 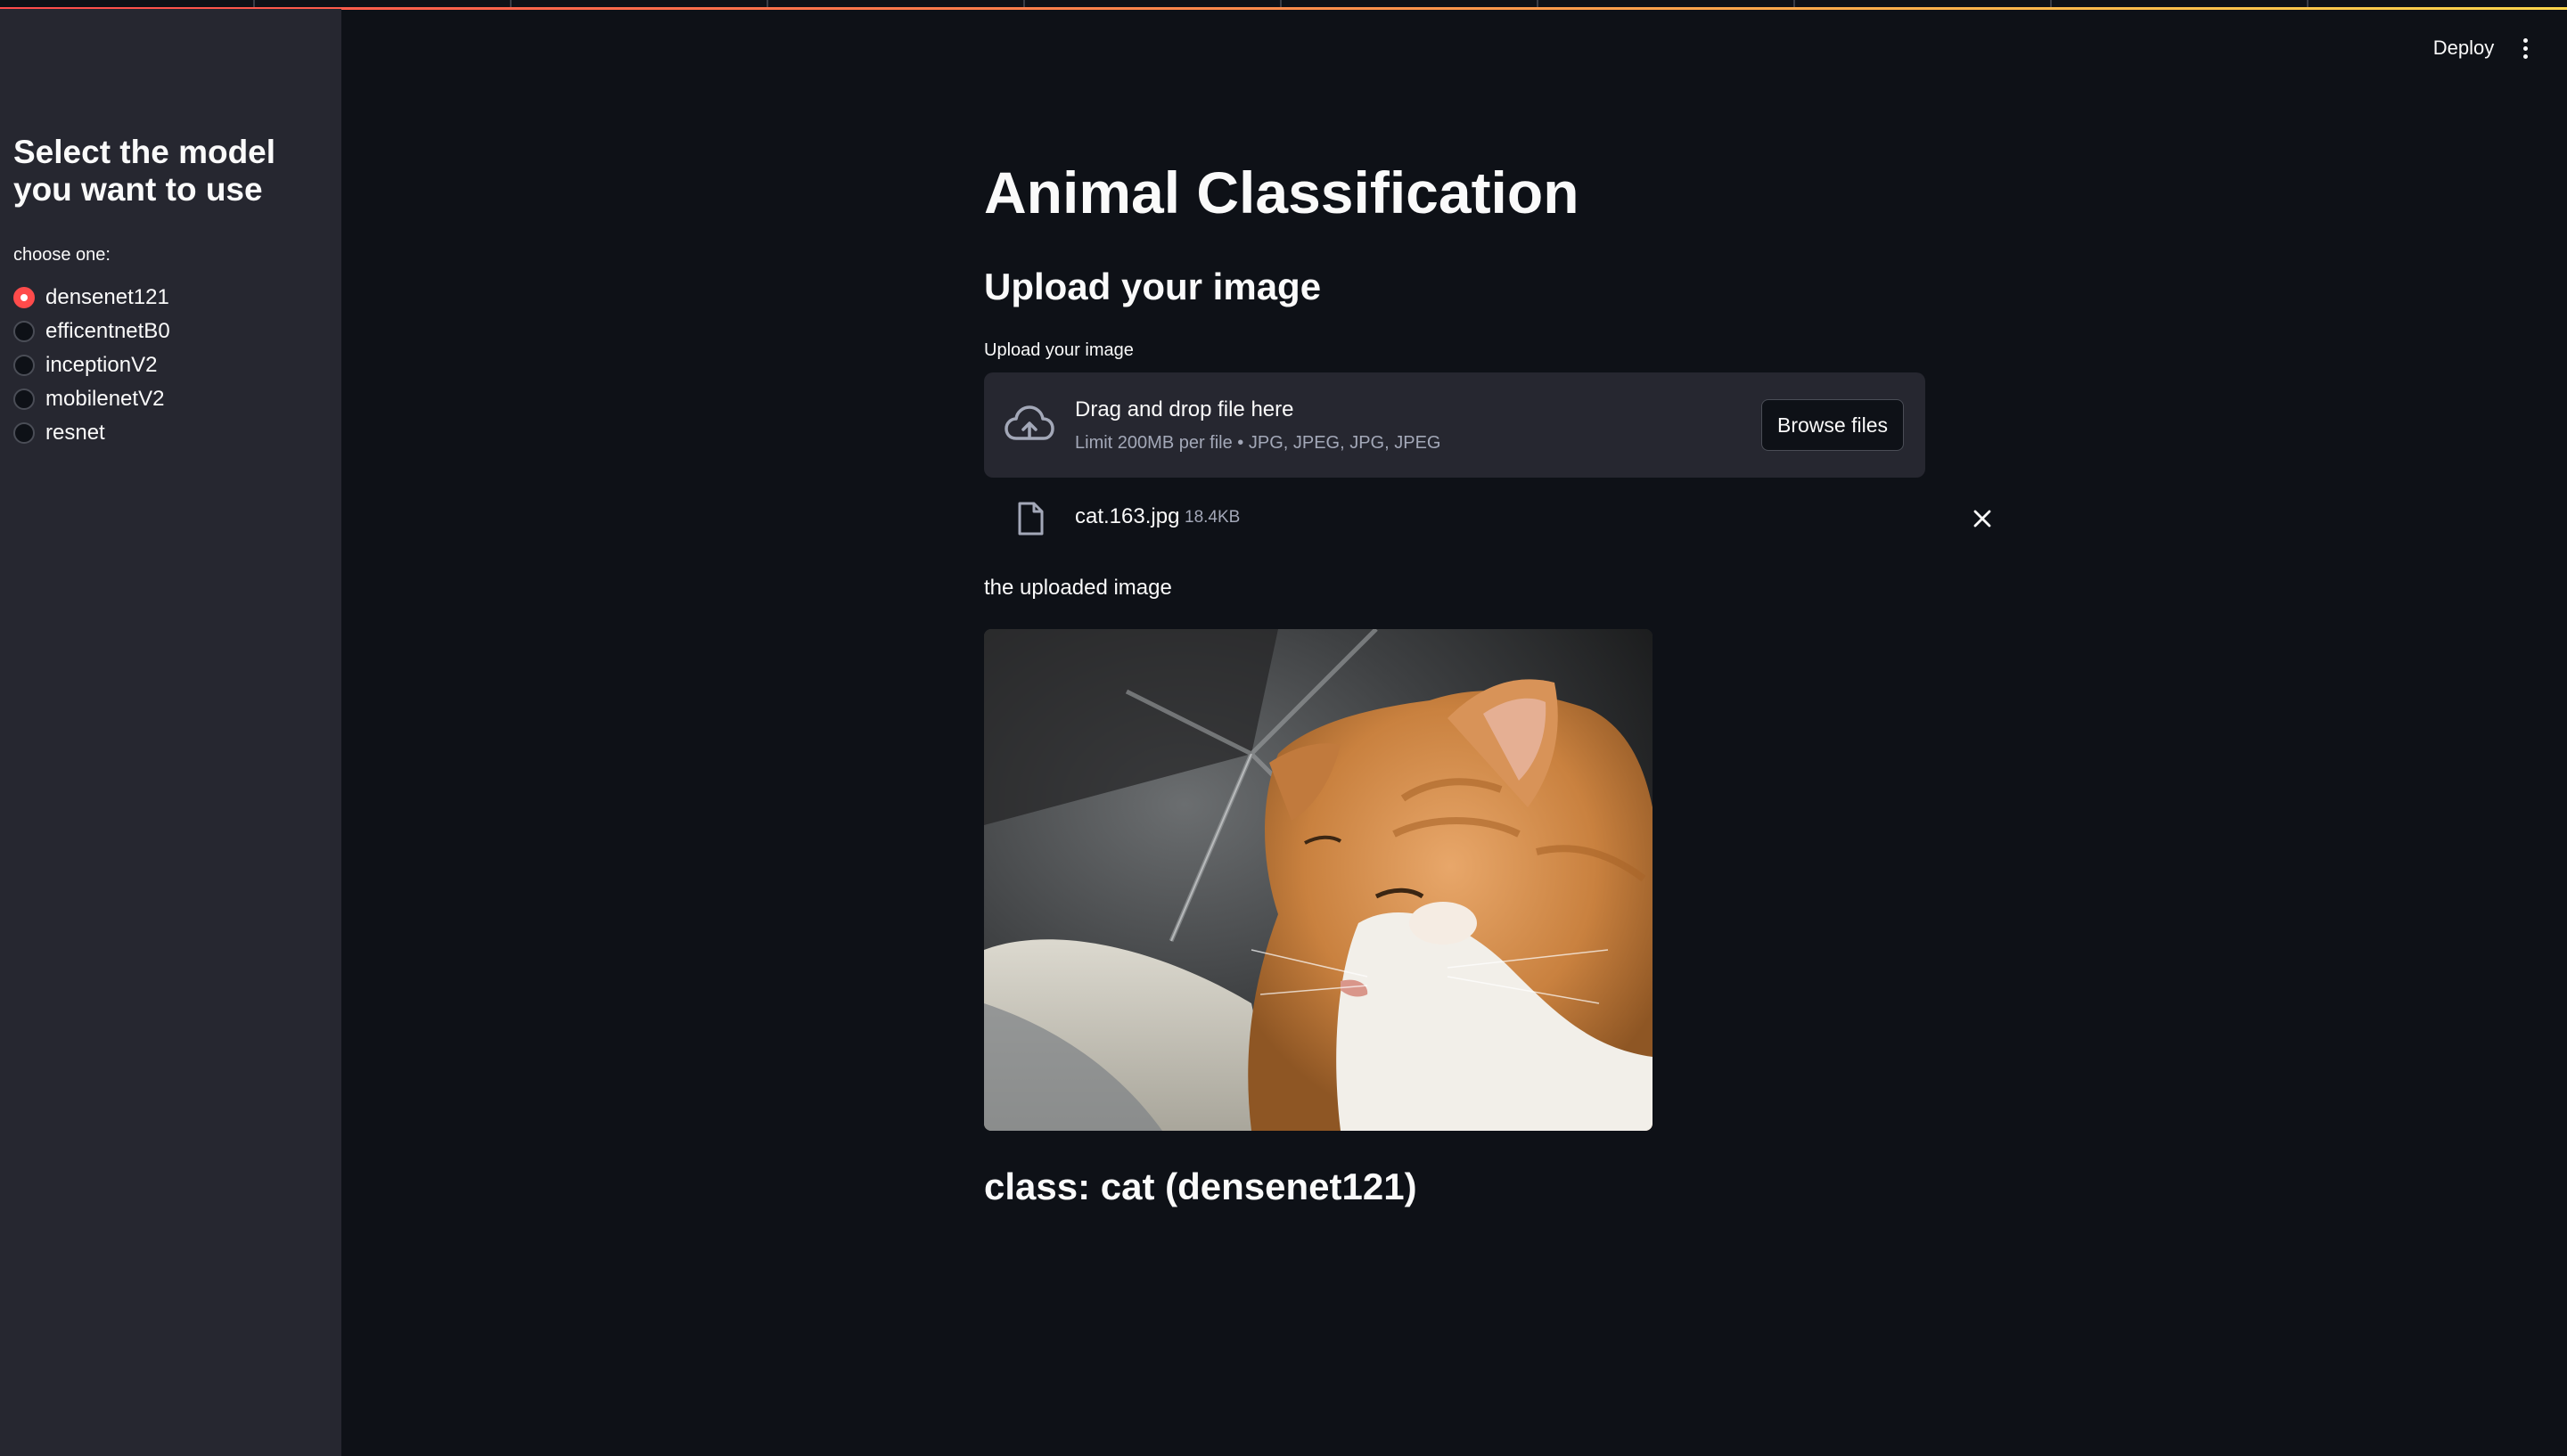 What do you see at coordinates (107, 297) in the screenshot?
I see `radio-label: densenet121` at bounding box center [107, 297].